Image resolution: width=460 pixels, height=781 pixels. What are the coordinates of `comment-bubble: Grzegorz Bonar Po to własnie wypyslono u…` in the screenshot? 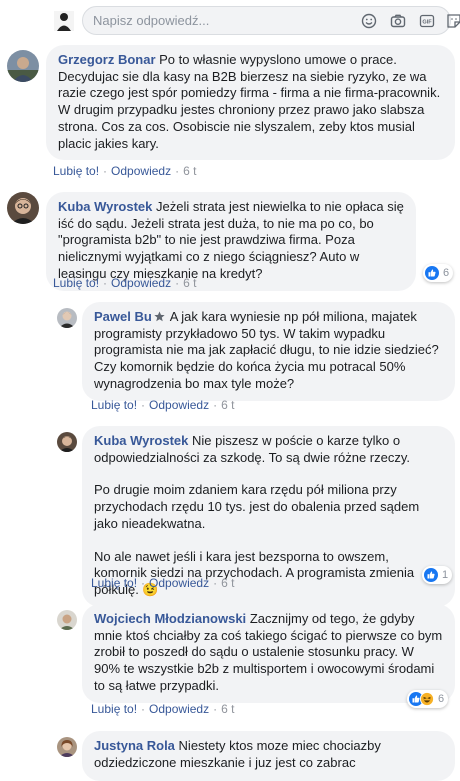 It's located at (250, 103).